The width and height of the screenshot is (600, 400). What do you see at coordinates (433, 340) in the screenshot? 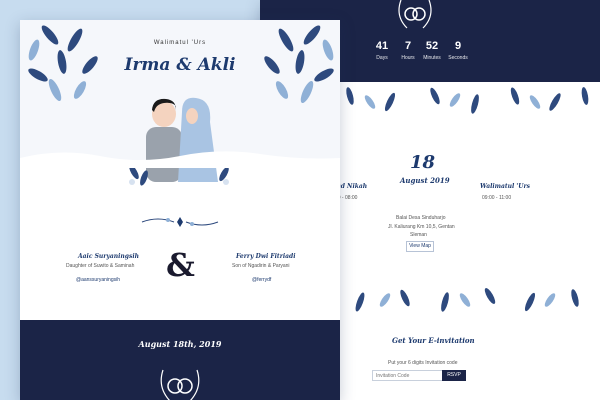
I see `einvite-title: Get Your E-invitation` at bounding box center [433, 340].